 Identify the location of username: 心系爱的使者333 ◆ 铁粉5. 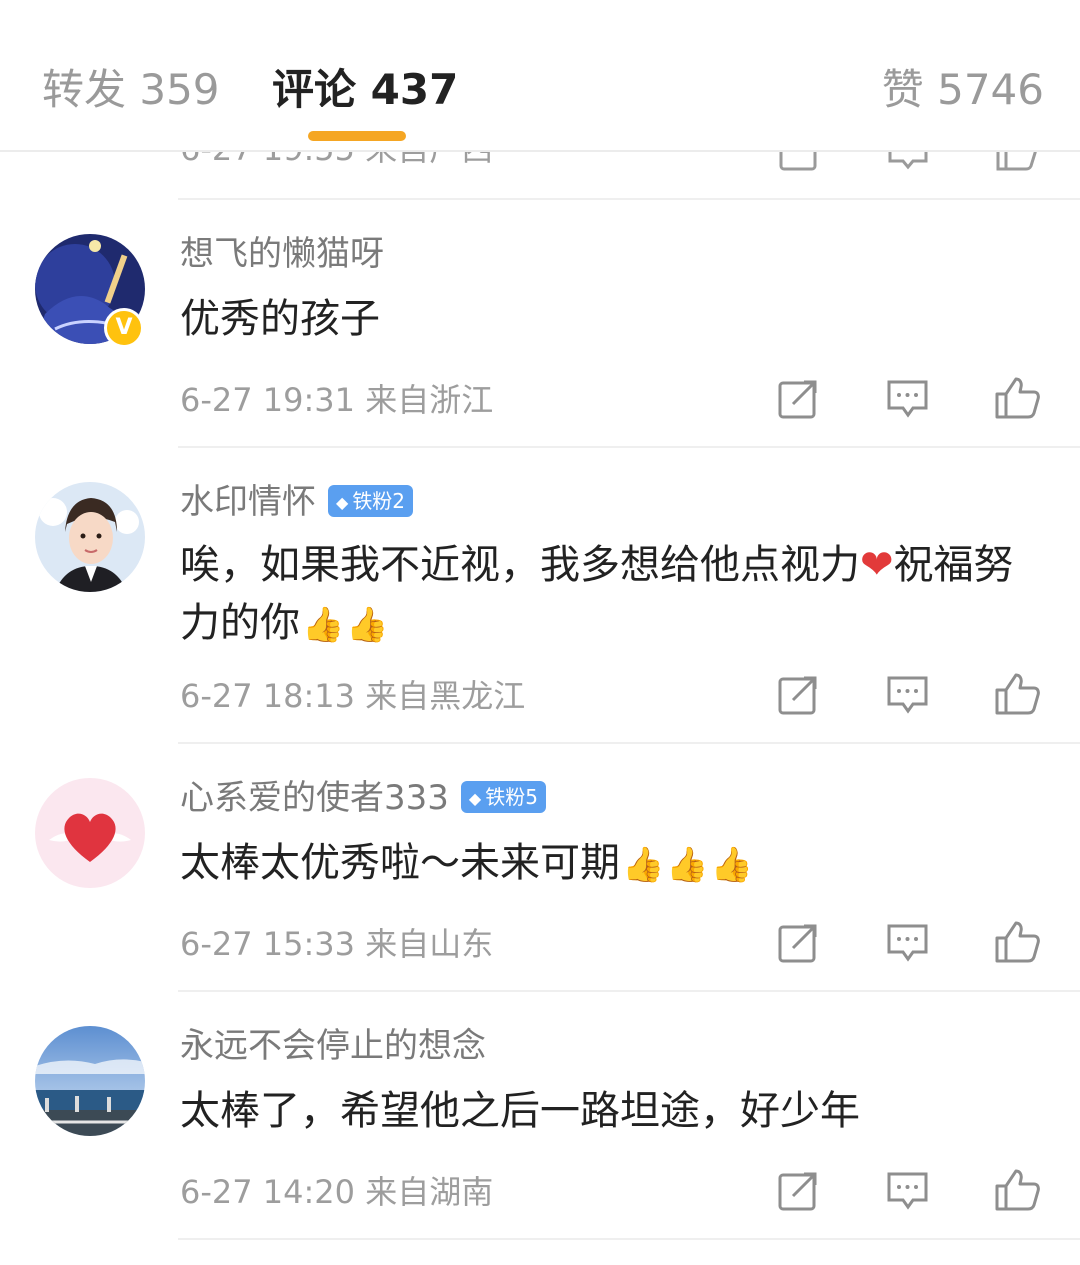
(363, 798).